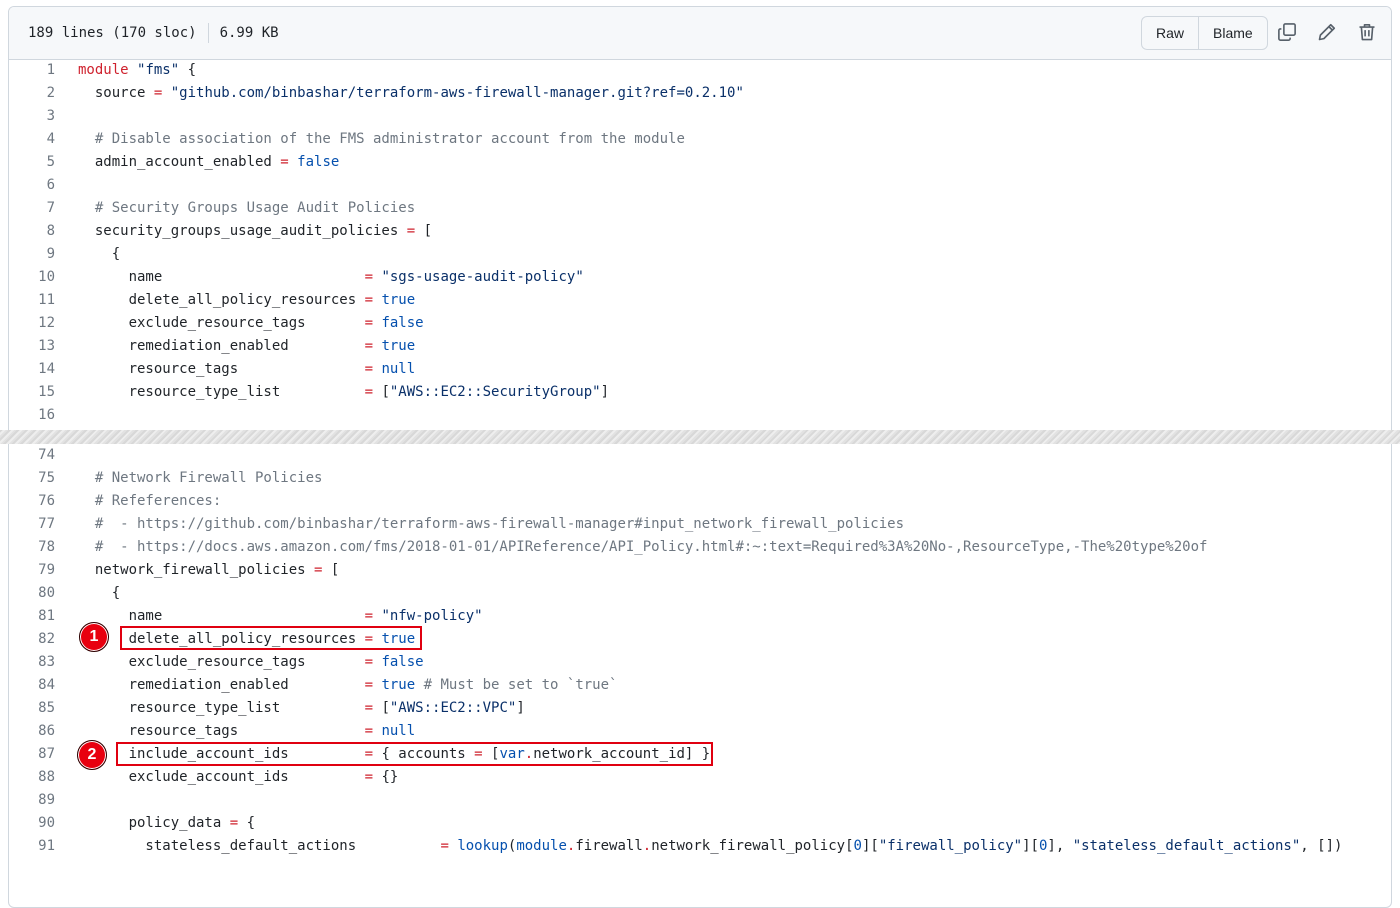 The height and width of the screenshot is (908, 1400). Describe the element at coordinates (32, 254) in the screenshot. I see `line-number: 9` at that location.